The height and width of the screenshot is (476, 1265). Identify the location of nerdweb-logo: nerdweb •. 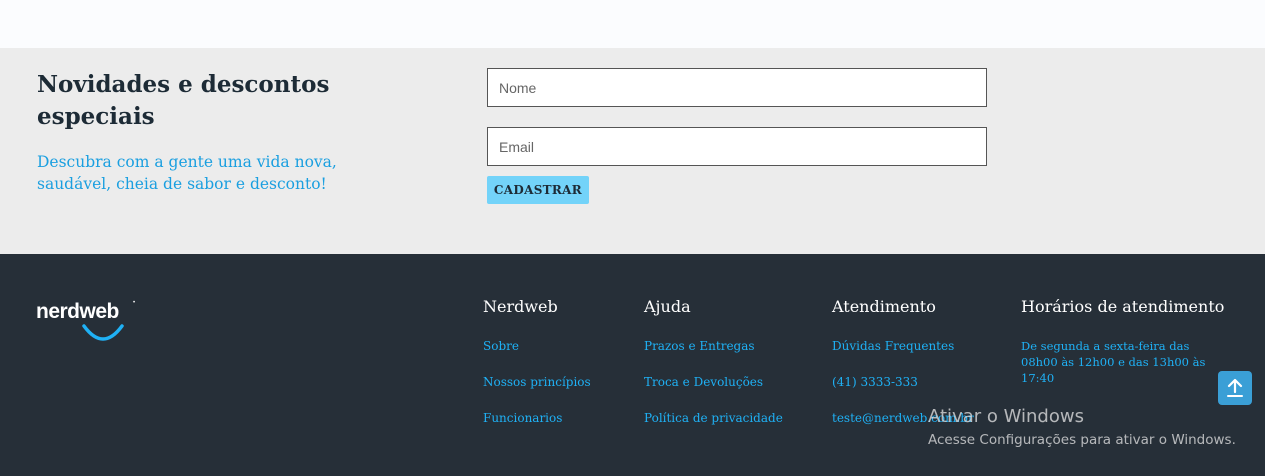
(91, 325).